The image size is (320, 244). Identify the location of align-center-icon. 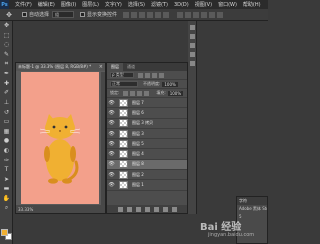
(158, 14).